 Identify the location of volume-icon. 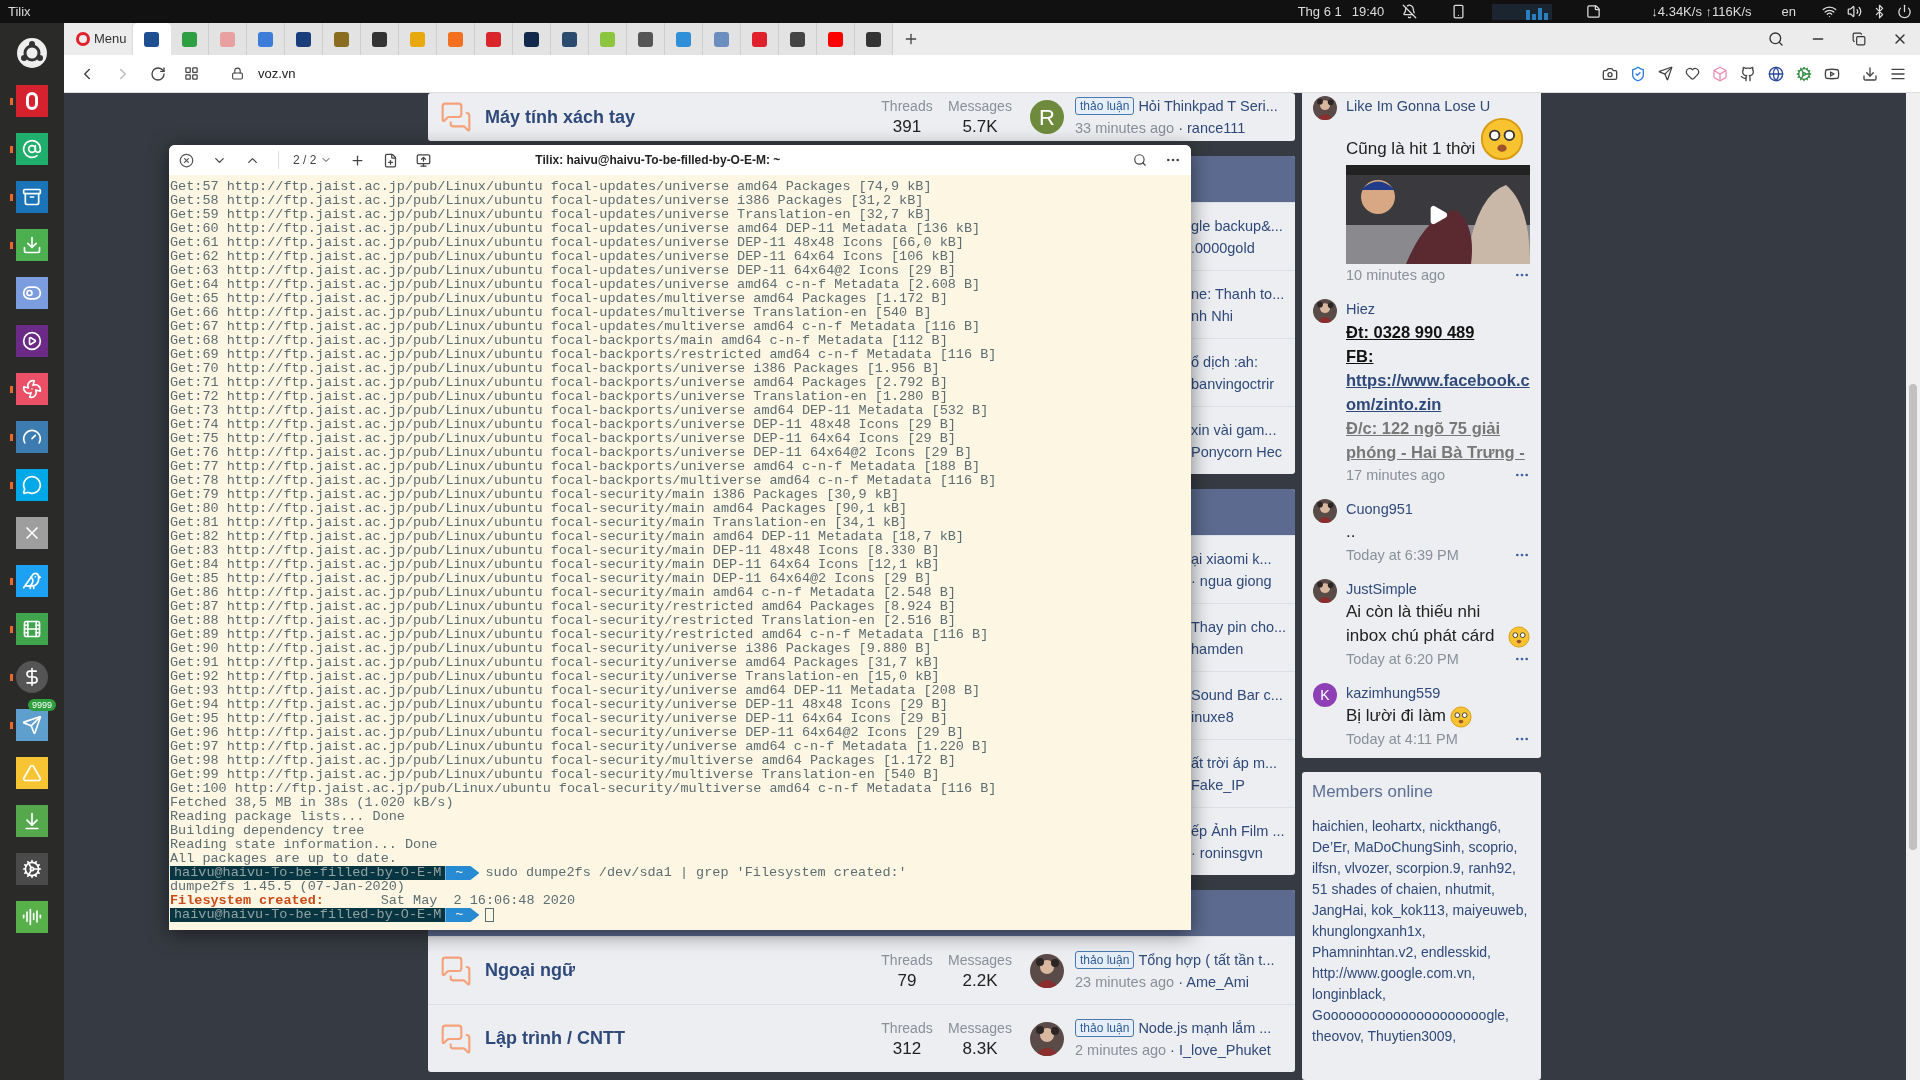
(1854, 11).